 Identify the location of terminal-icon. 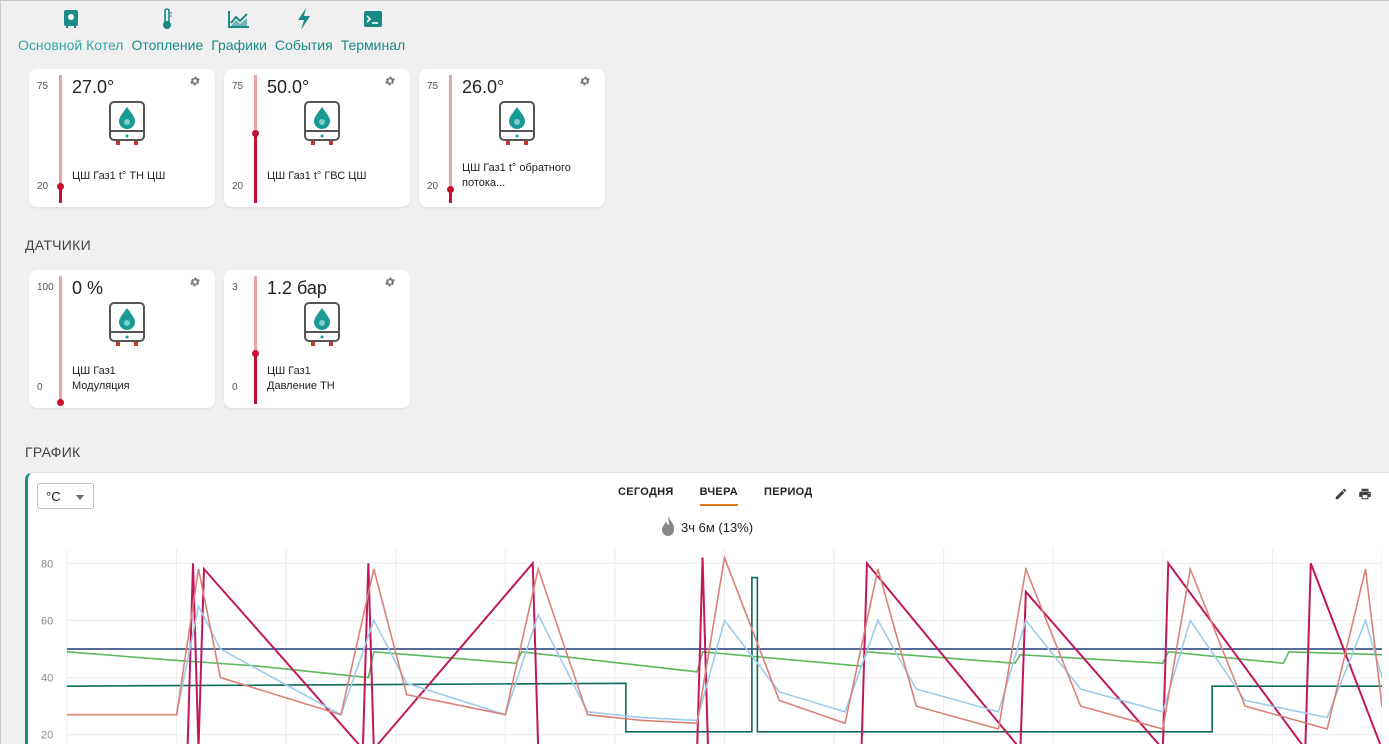
(373, 19).